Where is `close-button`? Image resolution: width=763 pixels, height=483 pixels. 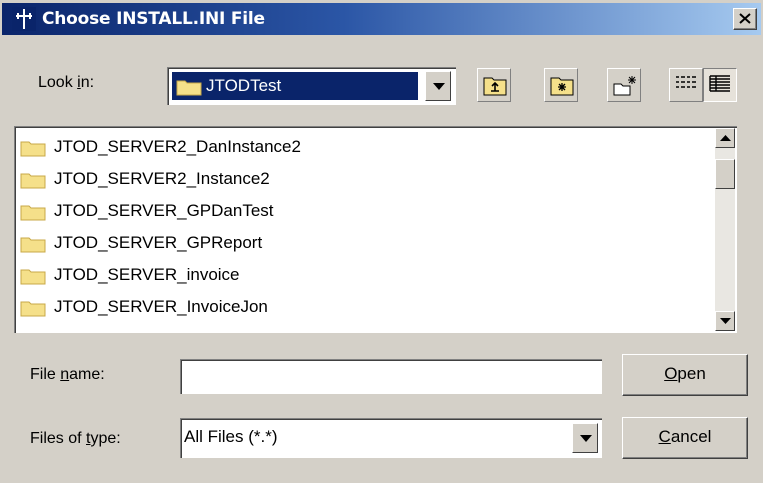
close-button is located at coordinates (745, 19).